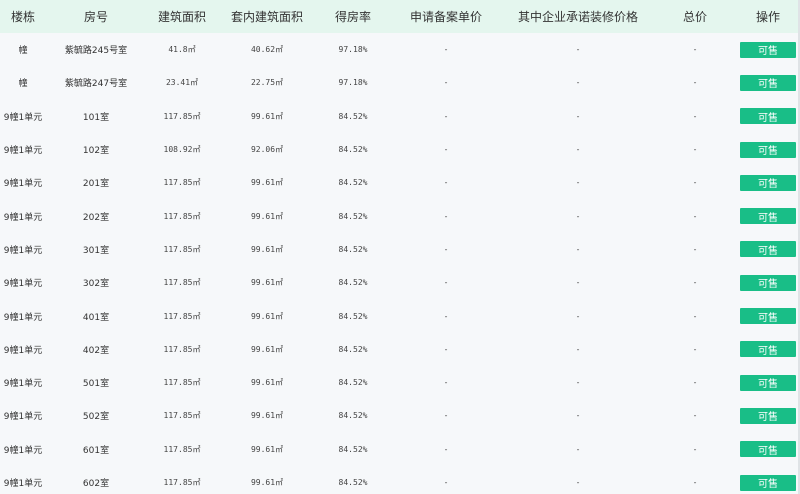 The image size is (800, 494). What do you see at coordinates (22, 17) in the screenshot?
I see `header-building: 楼栋` at bounding box center [22, 17].